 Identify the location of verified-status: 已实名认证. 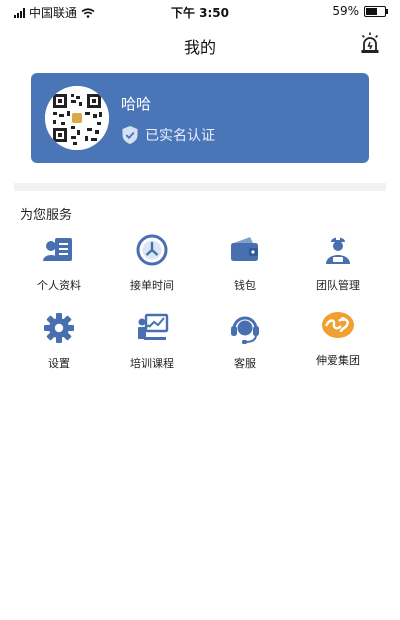
(168, 135).